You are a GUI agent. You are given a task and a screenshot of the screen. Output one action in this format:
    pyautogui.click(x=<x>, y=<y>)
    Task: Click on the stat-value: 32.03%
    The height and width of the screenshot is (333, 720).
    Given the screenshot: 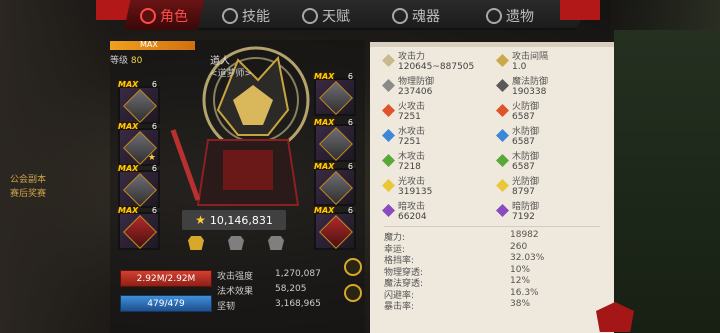 What is the action you would take?
    pyautogui.click(x=527, y=258)
    